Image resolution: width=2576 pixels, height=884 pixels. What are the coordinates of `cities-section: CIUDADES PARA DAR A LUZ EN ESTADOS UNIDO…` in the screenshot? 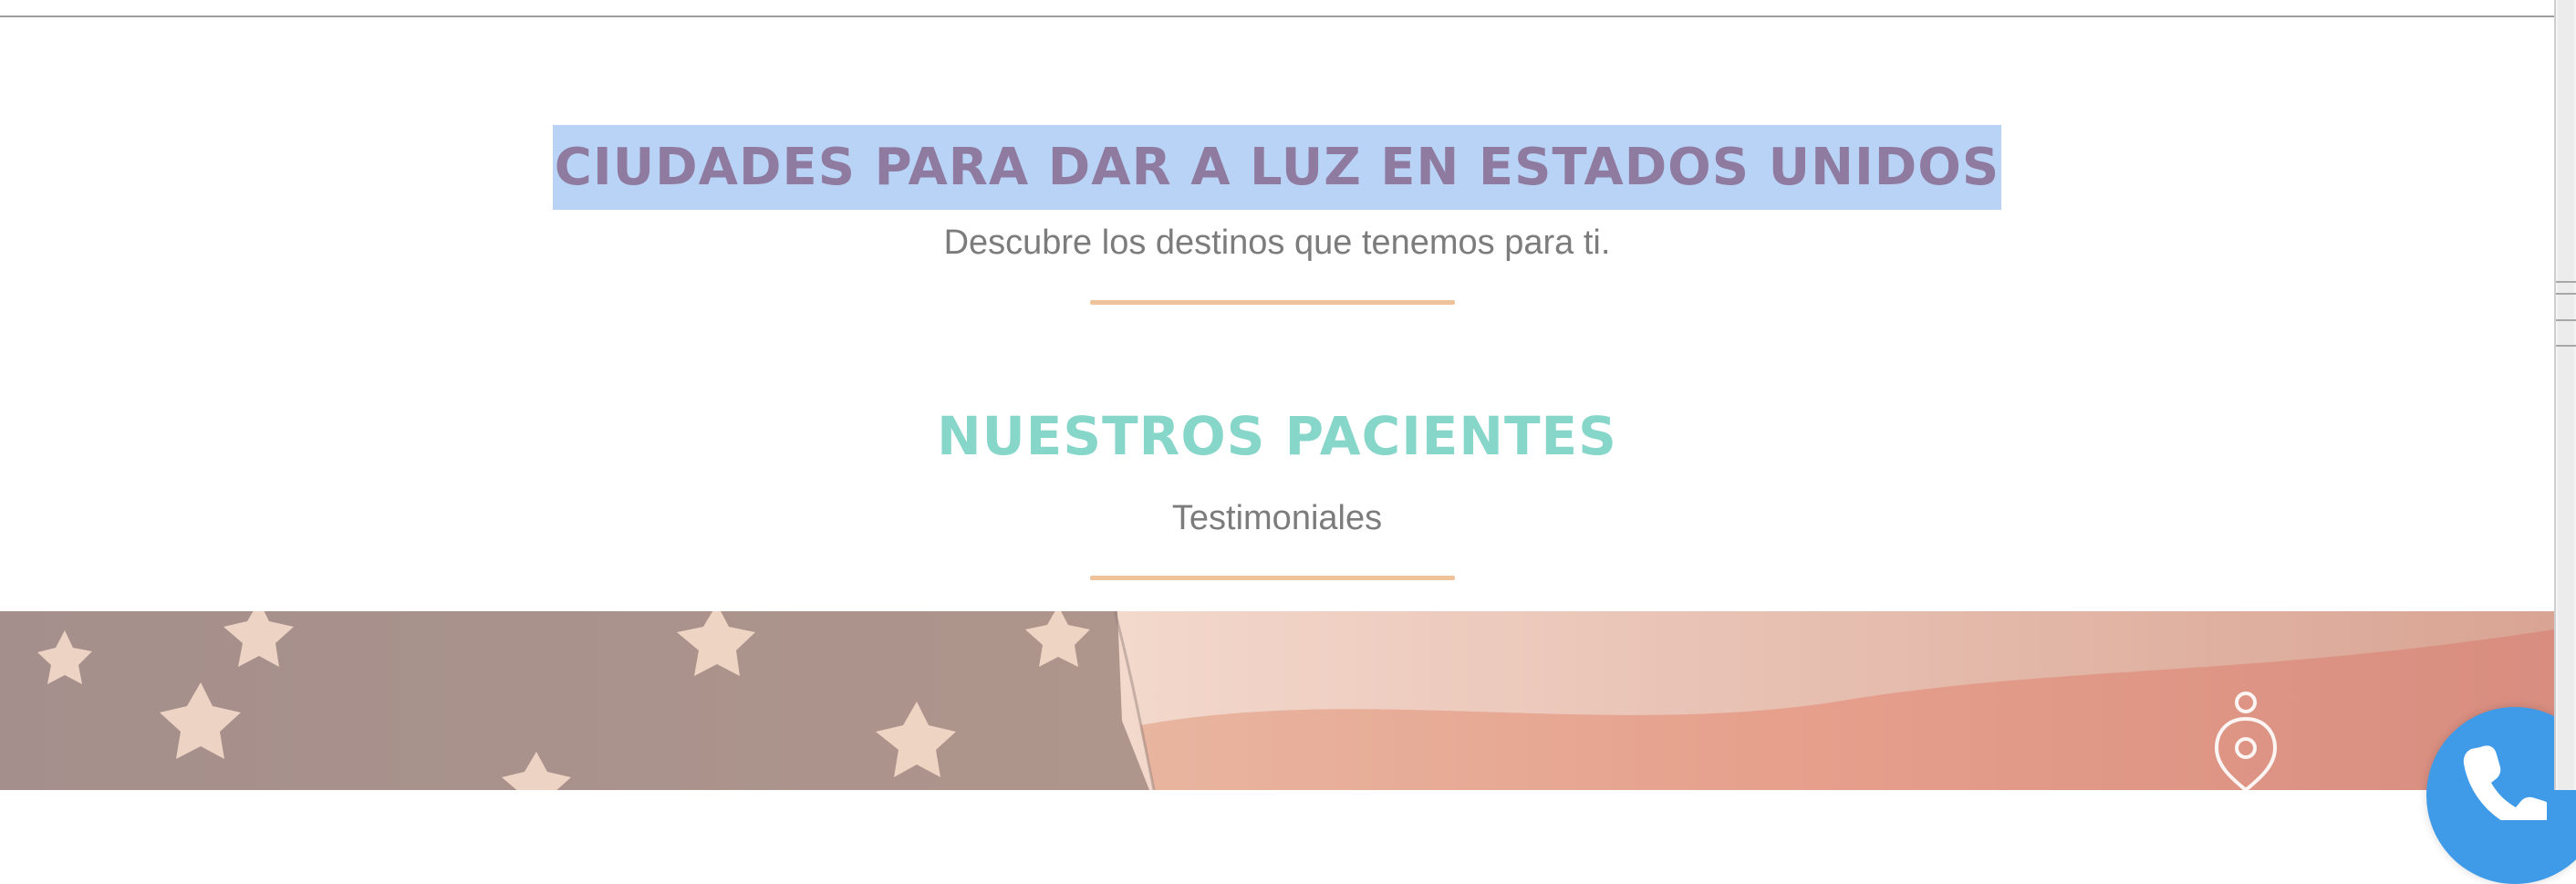 It's located at (1277, 167).